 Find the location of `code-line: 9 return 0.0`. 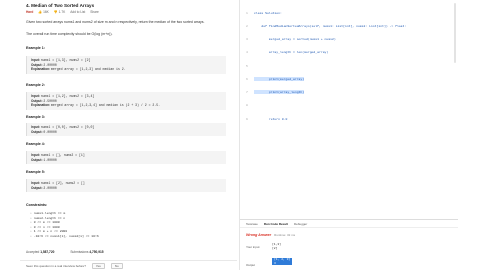

code-line: 9 return 0.0 is located at coordinates (267, 118).